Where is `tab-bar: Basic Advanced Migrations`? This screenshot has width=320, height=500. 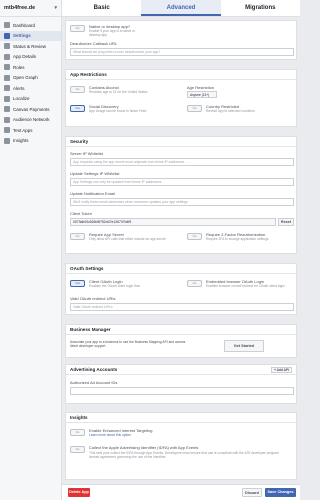 tab-bar: Basic Advanced Migrations is located at coordinates (181, 8).